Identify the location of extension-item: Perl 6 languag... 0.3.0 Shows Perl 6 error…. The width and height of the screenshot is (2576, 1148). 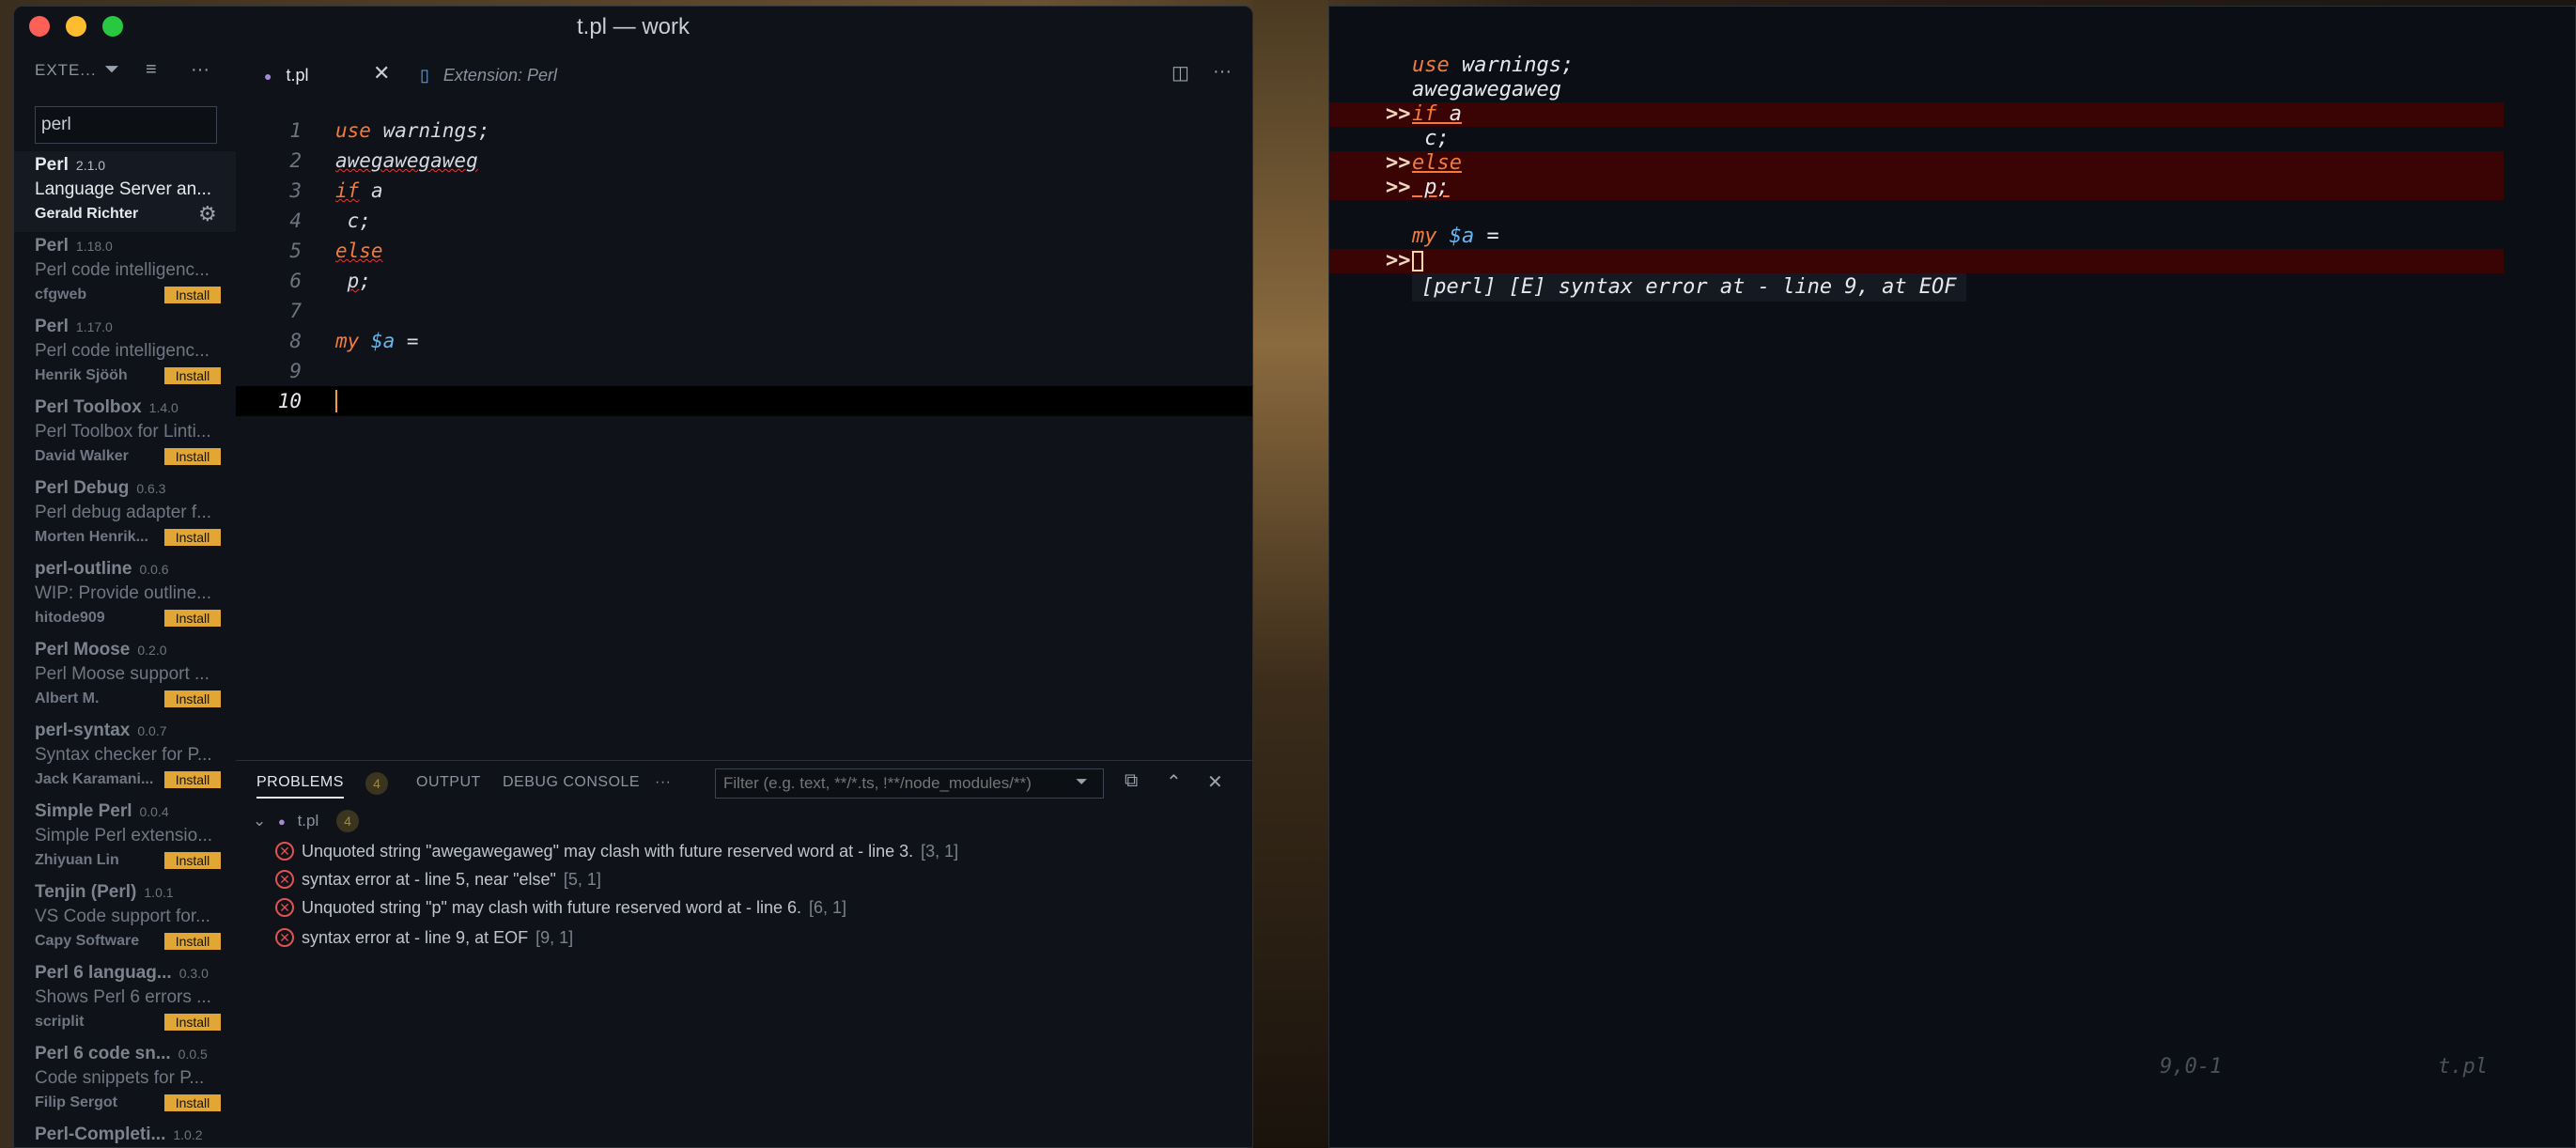
(125, 999).